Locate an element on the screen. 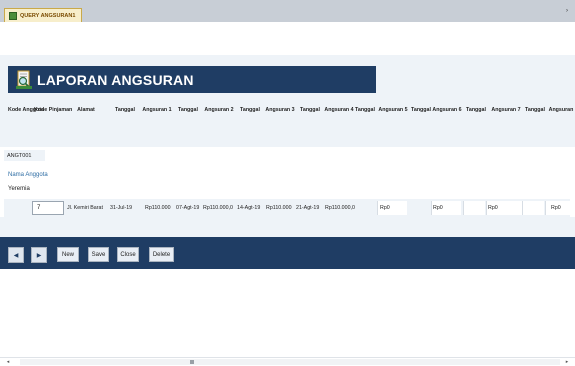  report-title: LAPORAN ANGSURAN is located at coordinates (115, 79).